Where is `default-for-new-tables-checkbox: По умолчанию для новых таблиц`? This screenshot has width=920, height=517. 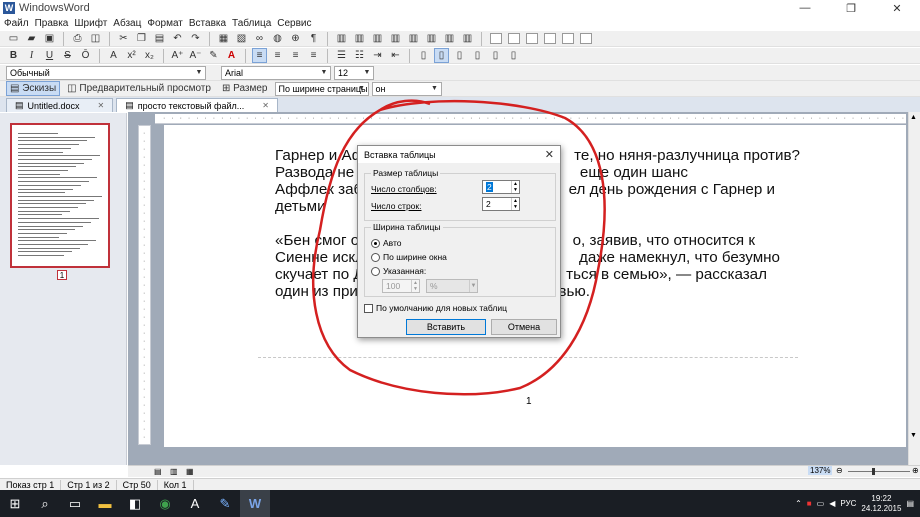 default-for-new-tables-checkbox: По умолчанию для новых таблиц is located at coordinates (435, 308).